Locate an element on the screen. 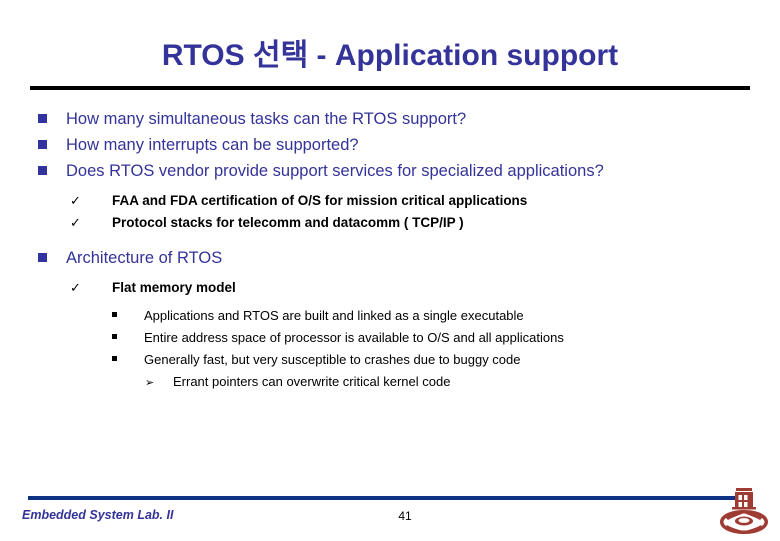 The width and height of the screenshot is (780, 541). title-block: RTOS 선택 - Application support is located at coordinates (390, 56).